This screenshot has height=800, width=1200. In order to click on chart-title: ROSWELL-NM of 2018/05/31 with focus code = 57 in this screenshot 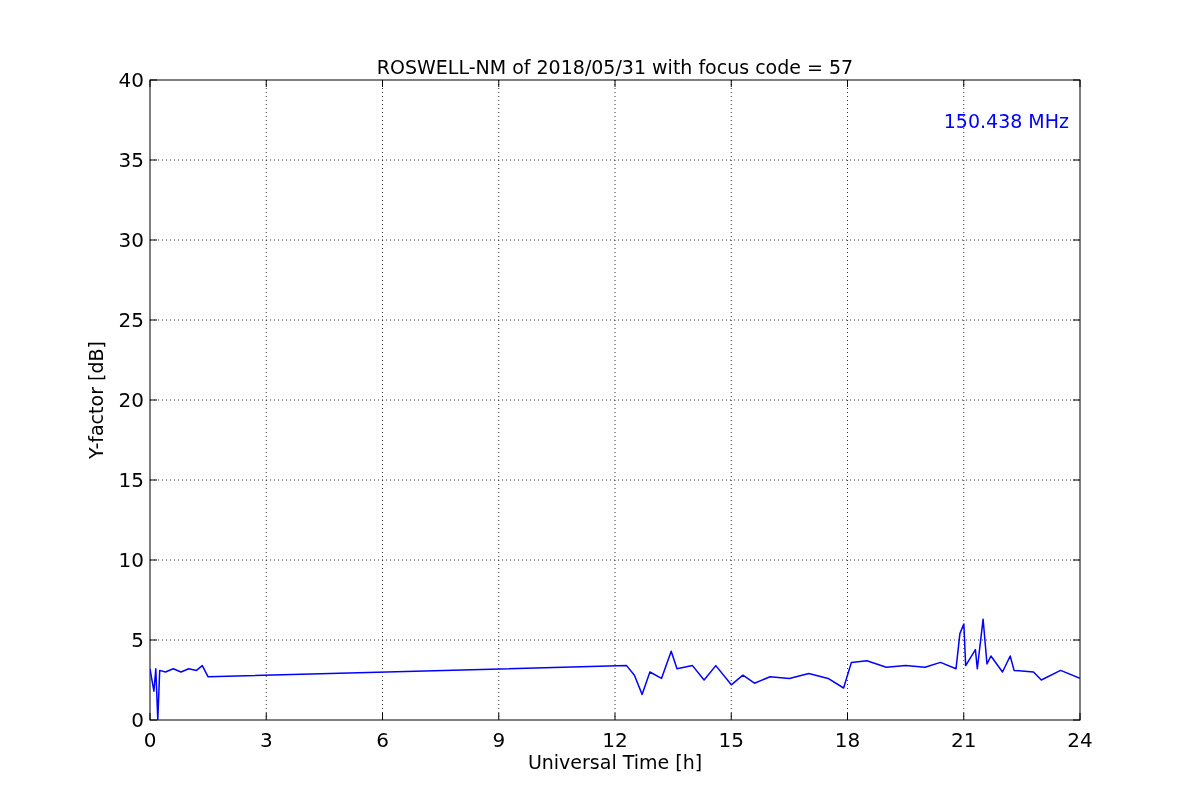, I will do `click(615, 67)`.